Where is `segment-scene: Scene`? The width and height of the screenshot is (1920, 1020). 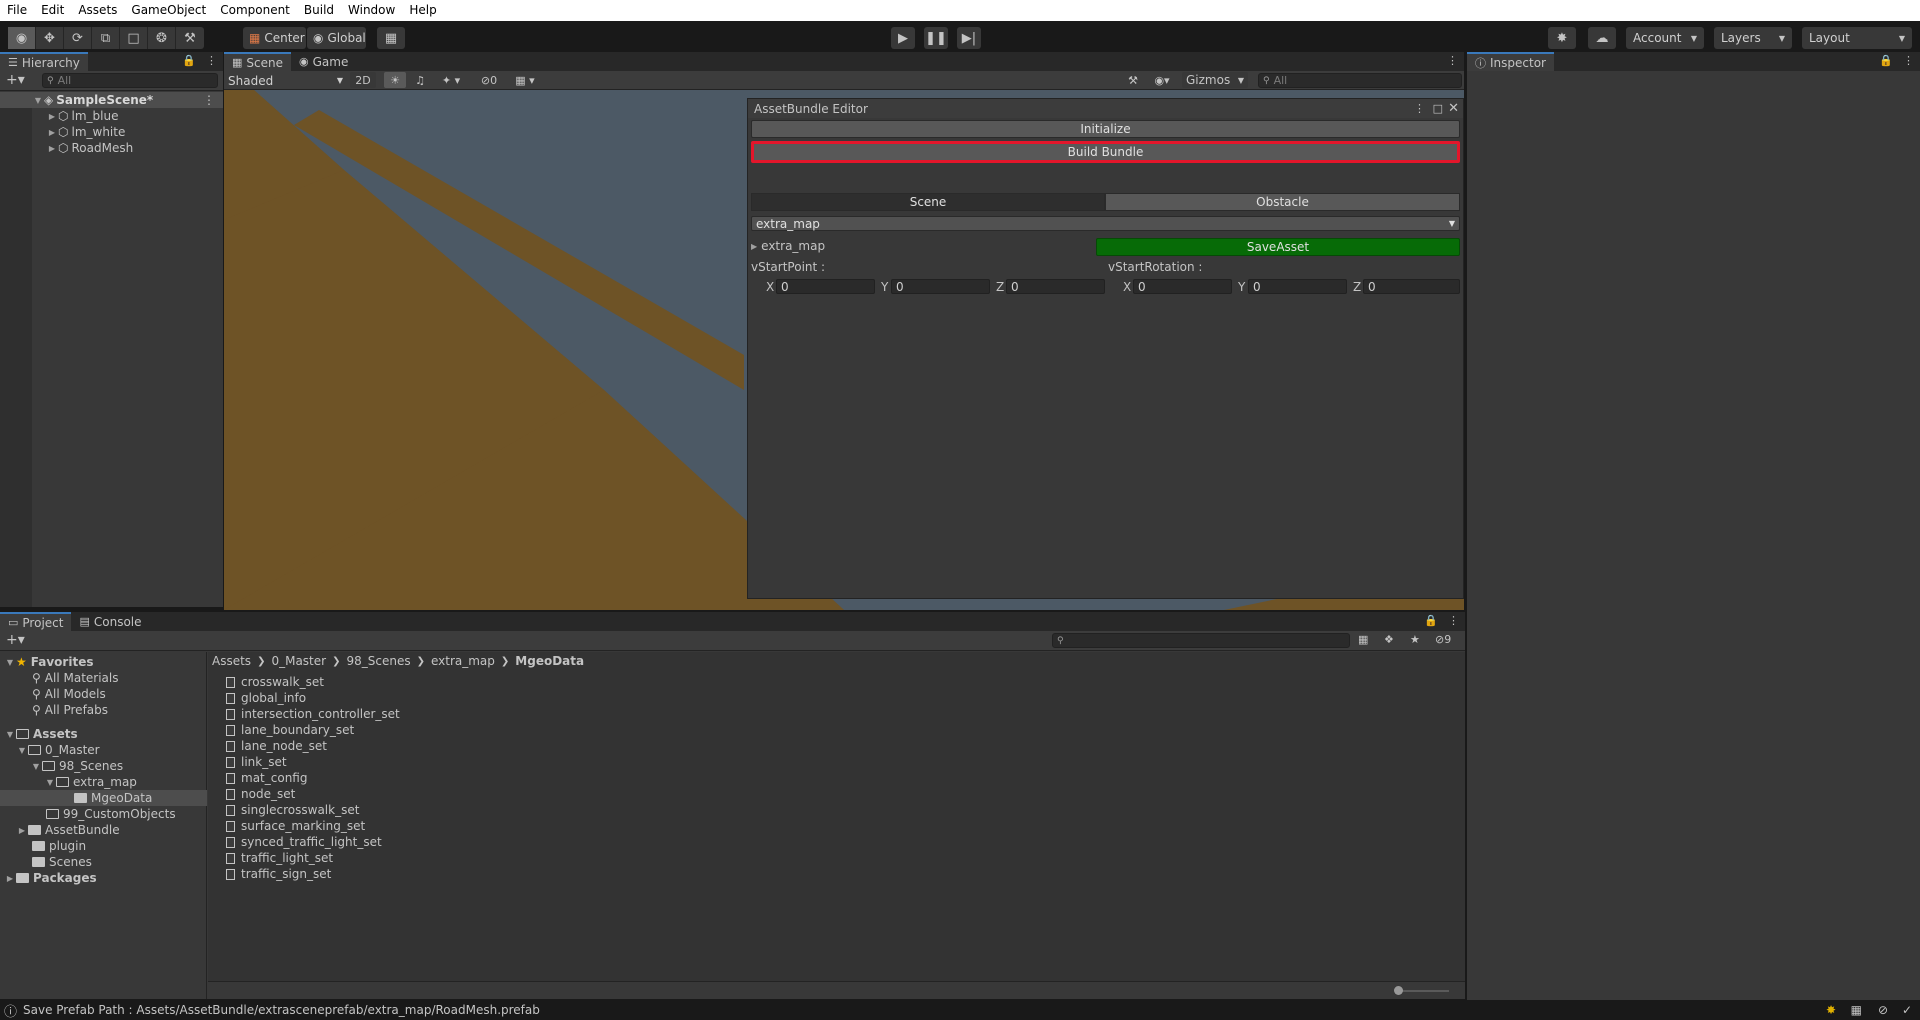 segment-scene: Scene is located at coordinates (928, 202).